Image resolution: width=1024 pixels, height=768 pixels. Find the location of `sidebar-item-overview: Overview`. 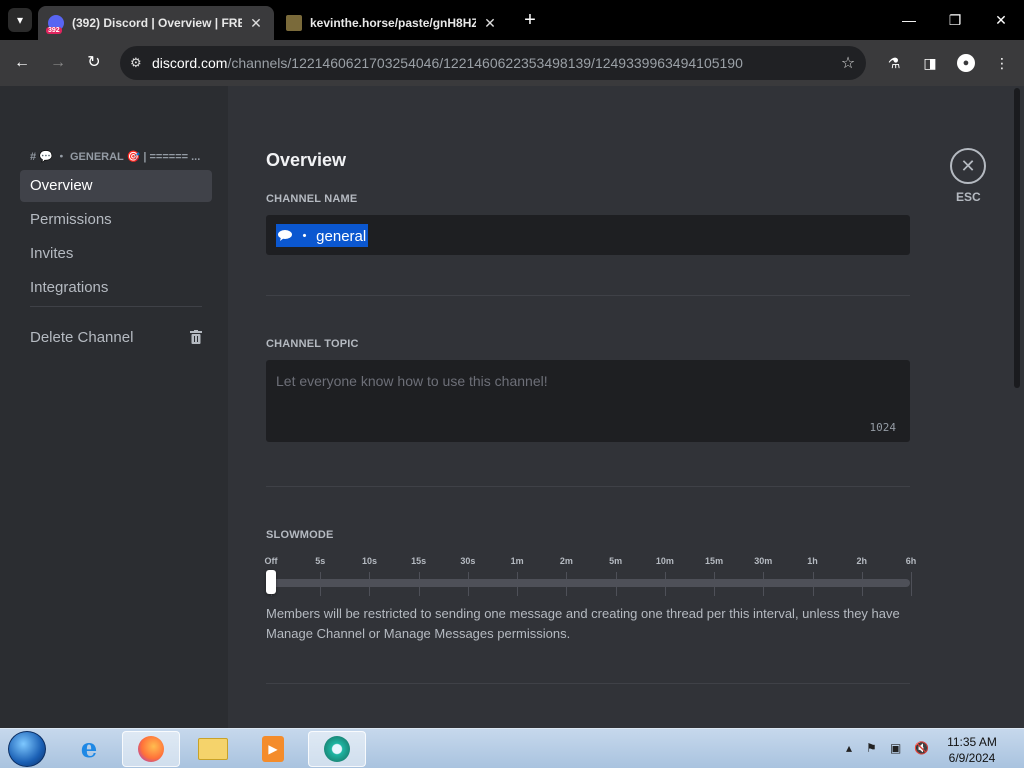

sidebar-item-overview: Overview is located at coordinates (116, 186).